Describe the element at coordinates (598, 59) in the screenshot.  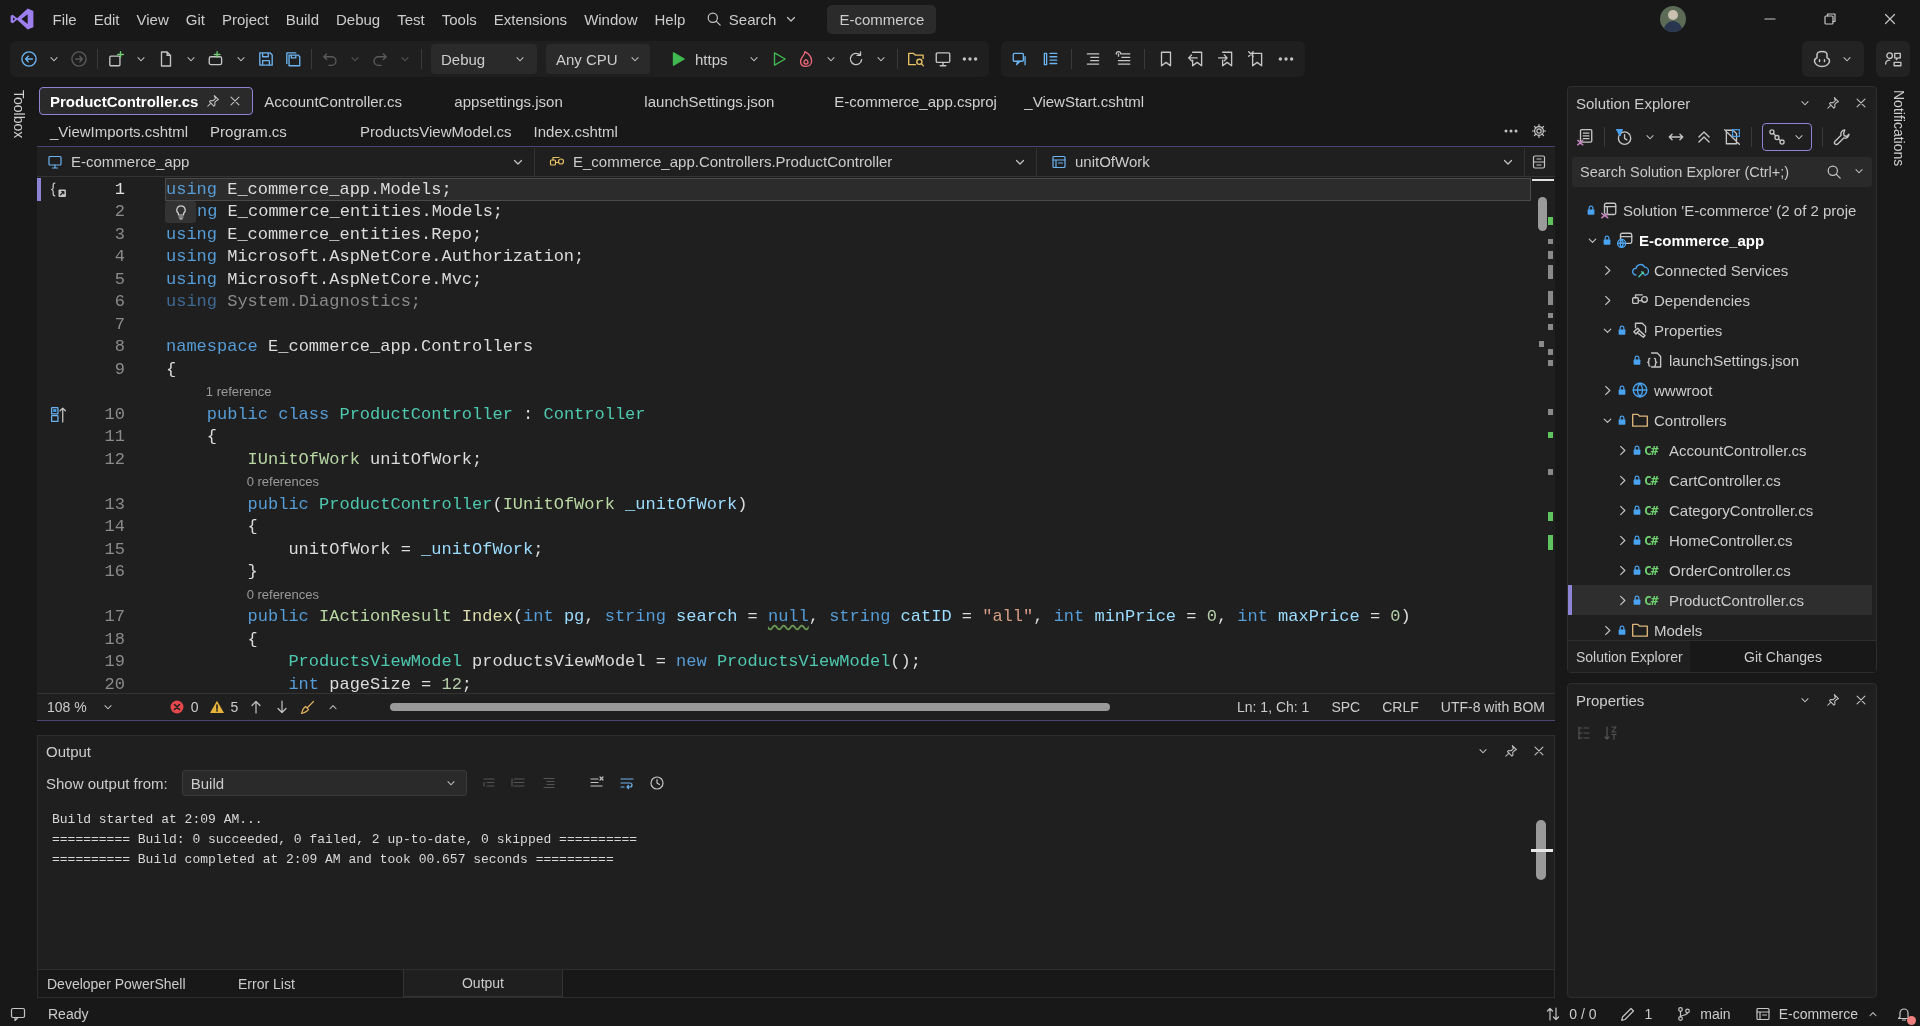
I see `platform-dropdown: Any CPU` at that location.